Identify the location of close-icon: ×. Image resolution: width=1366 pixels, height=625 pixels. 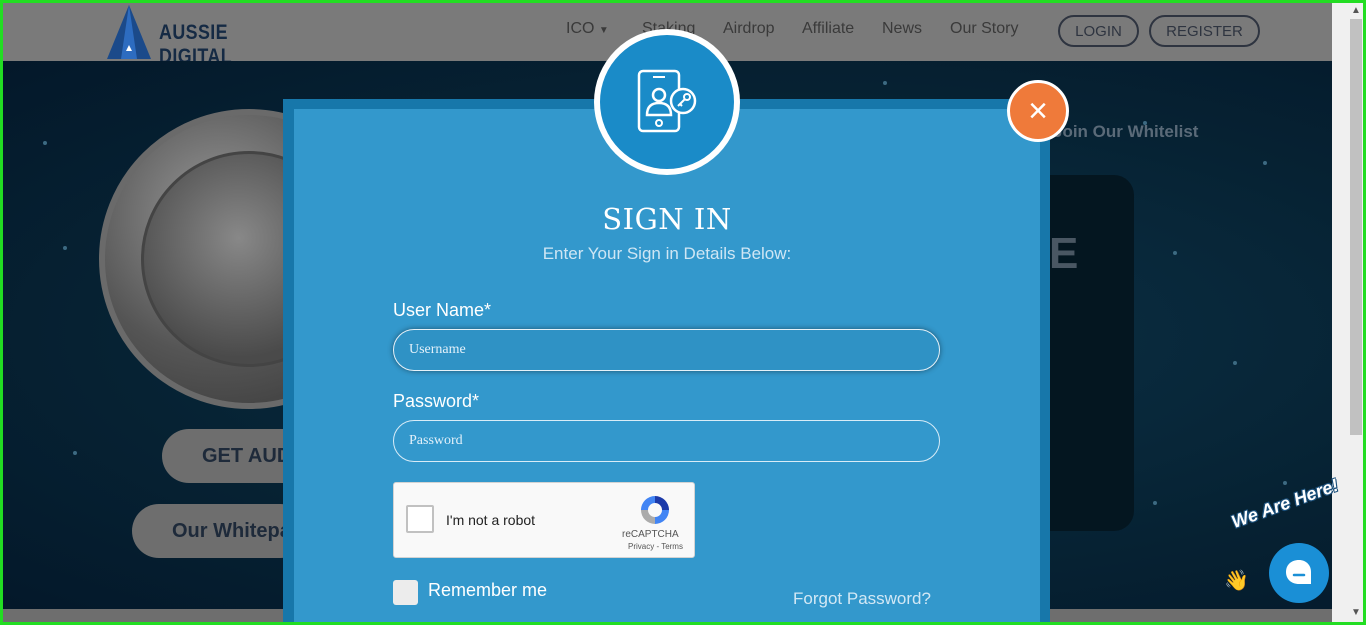
(1038, 110).